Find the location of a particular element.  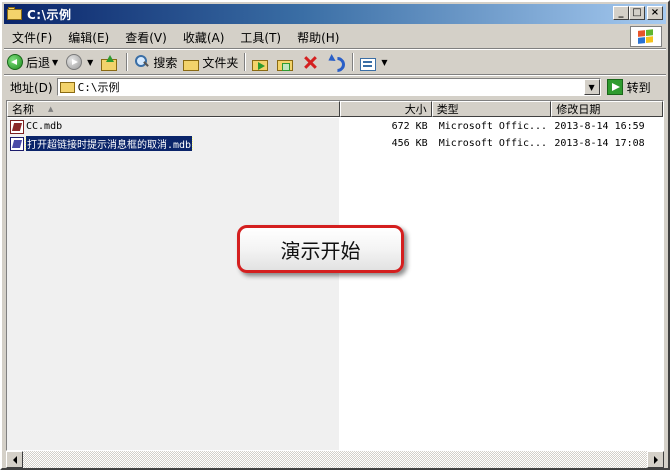

column-name-label: 名称 is located at coordinates (23, 109).